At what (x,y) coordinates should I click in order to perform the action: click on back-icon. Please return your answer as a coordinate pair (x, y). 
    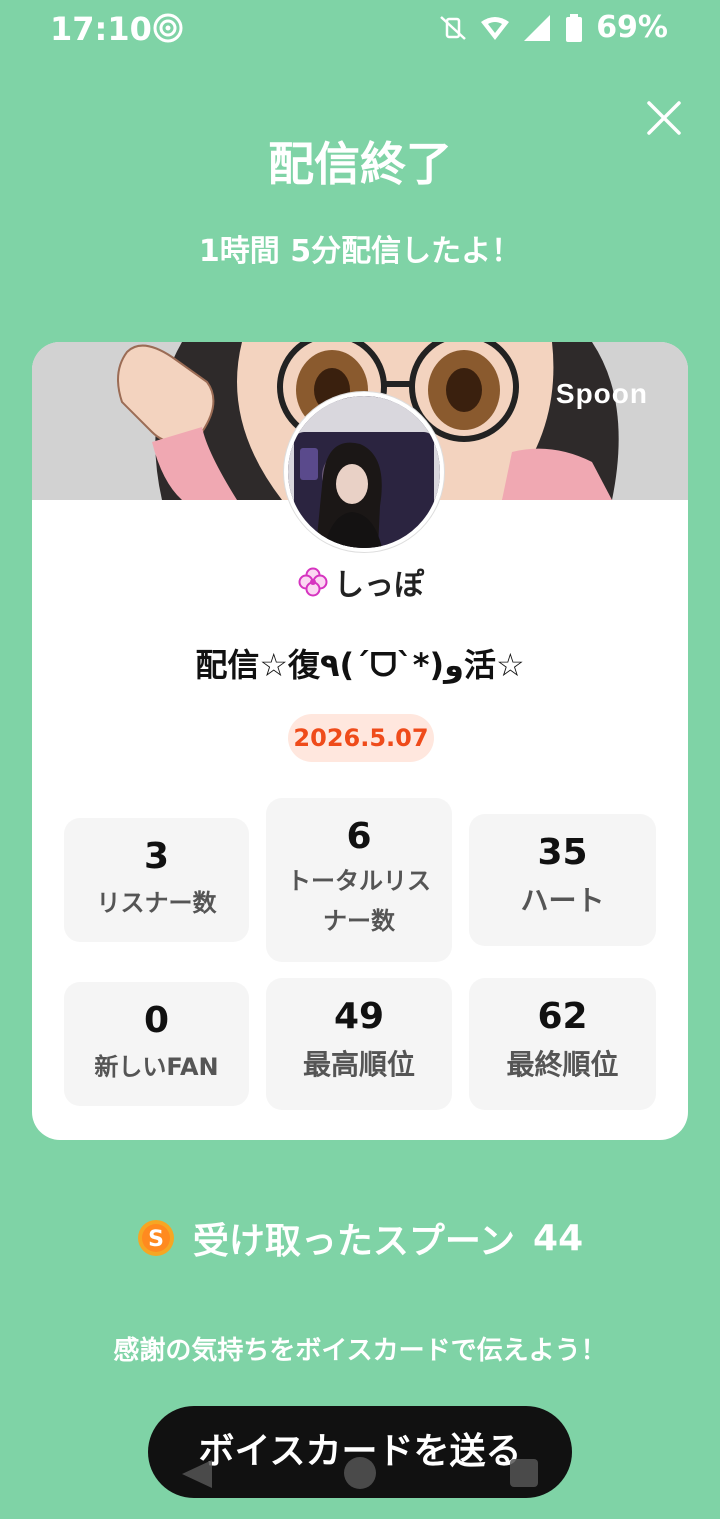
    Looking at the image, I should click on (196, 1474).